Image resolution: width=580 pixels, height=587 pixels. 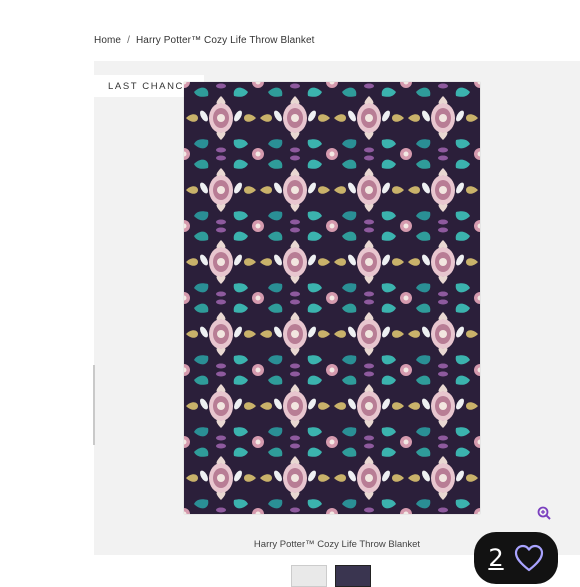 I want to click on scroll-indicator, so click(x=94, y=405).